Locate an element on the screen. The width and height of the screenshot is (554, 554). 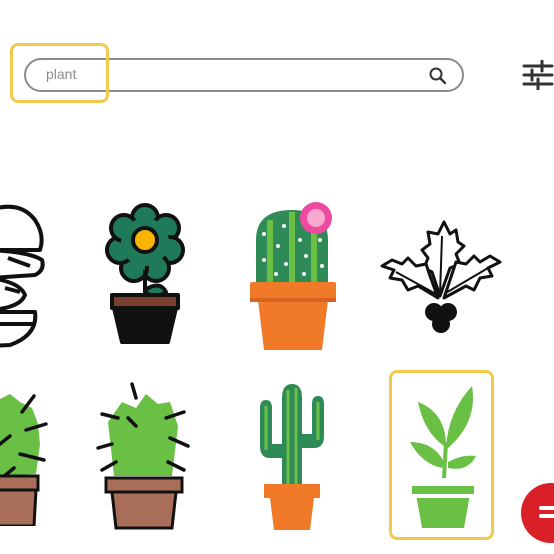
flower-pot-icon is located at coordinates (145, 273).